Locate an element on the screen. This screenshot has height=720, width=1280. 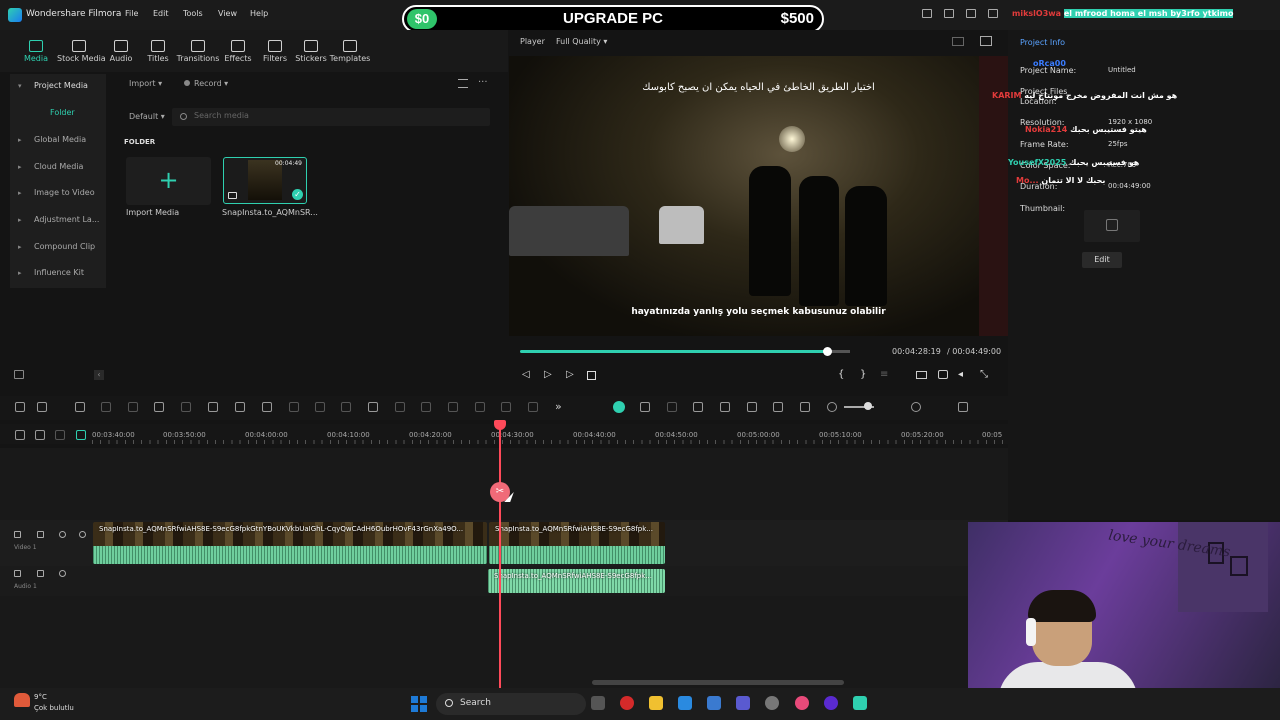
quality-dropdown: Full Quality ▾ is located at coordinates (581, 41).